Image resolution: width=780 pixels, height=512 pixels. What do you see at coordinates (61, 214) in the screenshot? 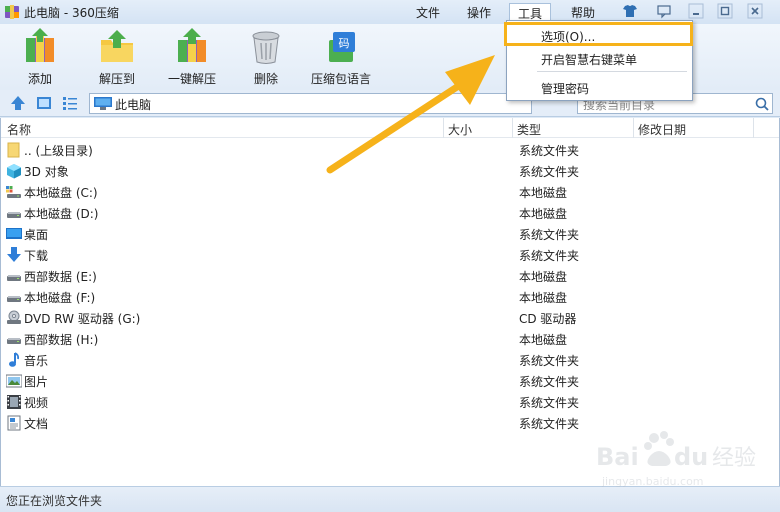
I see `item-name: 本地磁盘 (D:)` at bounding box center [61, 214].